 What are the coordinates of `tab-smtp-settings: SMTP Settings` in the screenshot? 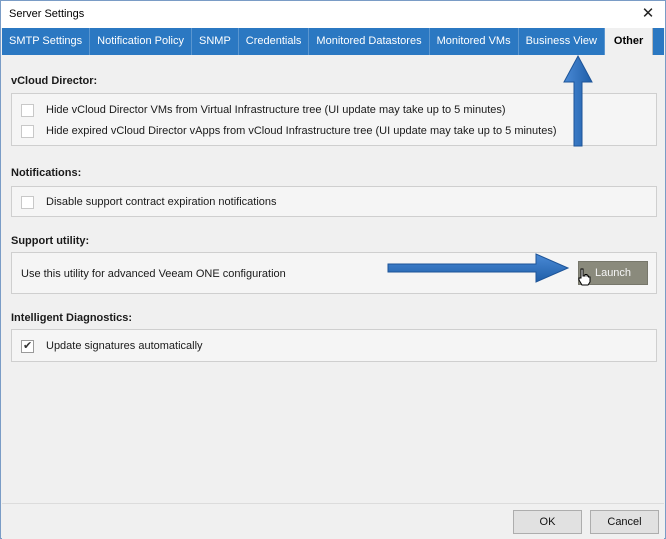 It's located at (46, 41).